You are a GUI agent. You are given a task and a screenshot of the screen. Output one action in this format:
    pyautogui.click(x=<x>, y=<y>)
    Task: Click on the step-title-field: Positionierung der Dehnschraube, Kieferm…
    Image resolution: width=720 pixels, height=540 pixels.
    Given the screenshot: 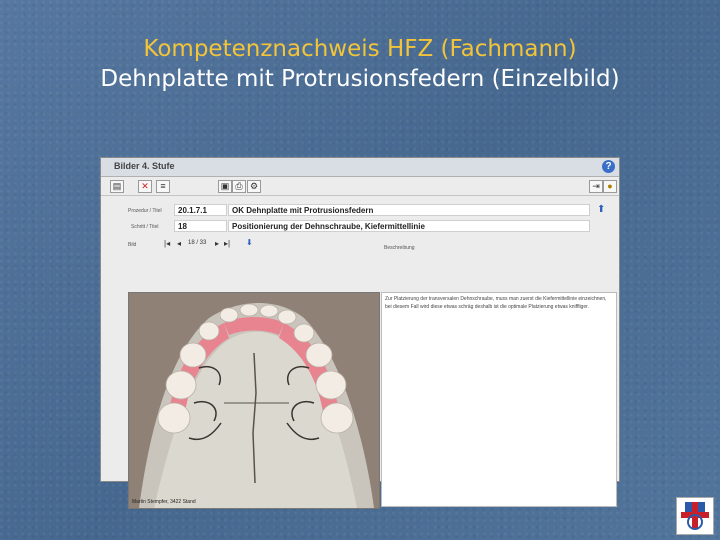 What is the action you would take?
    pyautogui.click(x=409, y=226)
    